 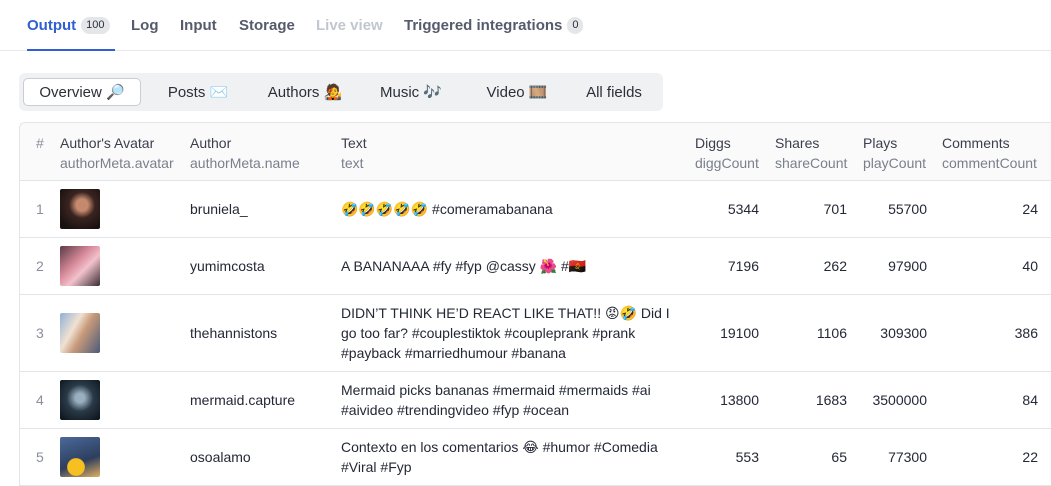 I want to click on view-video: Video 🎞️, so click(x=517, y=92).